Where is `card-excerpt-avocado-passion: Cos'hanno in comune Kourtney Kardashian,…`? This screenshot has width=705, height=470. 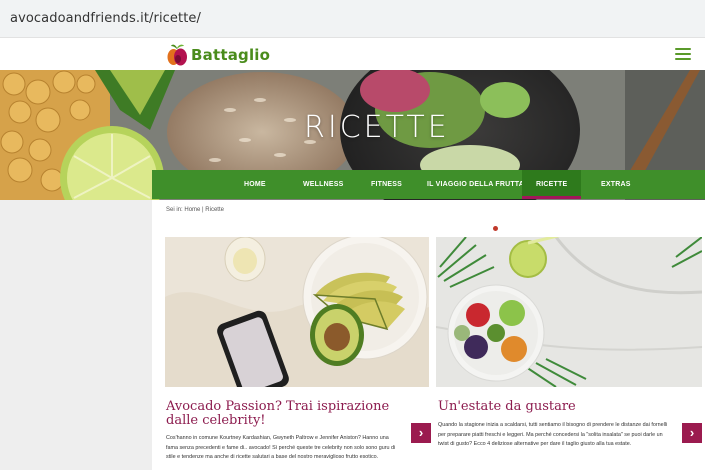 card-excerpt-avocado-passion: Cos'hanno in comune Kourtney Kardashian,… is located at coordinates (281, 447).